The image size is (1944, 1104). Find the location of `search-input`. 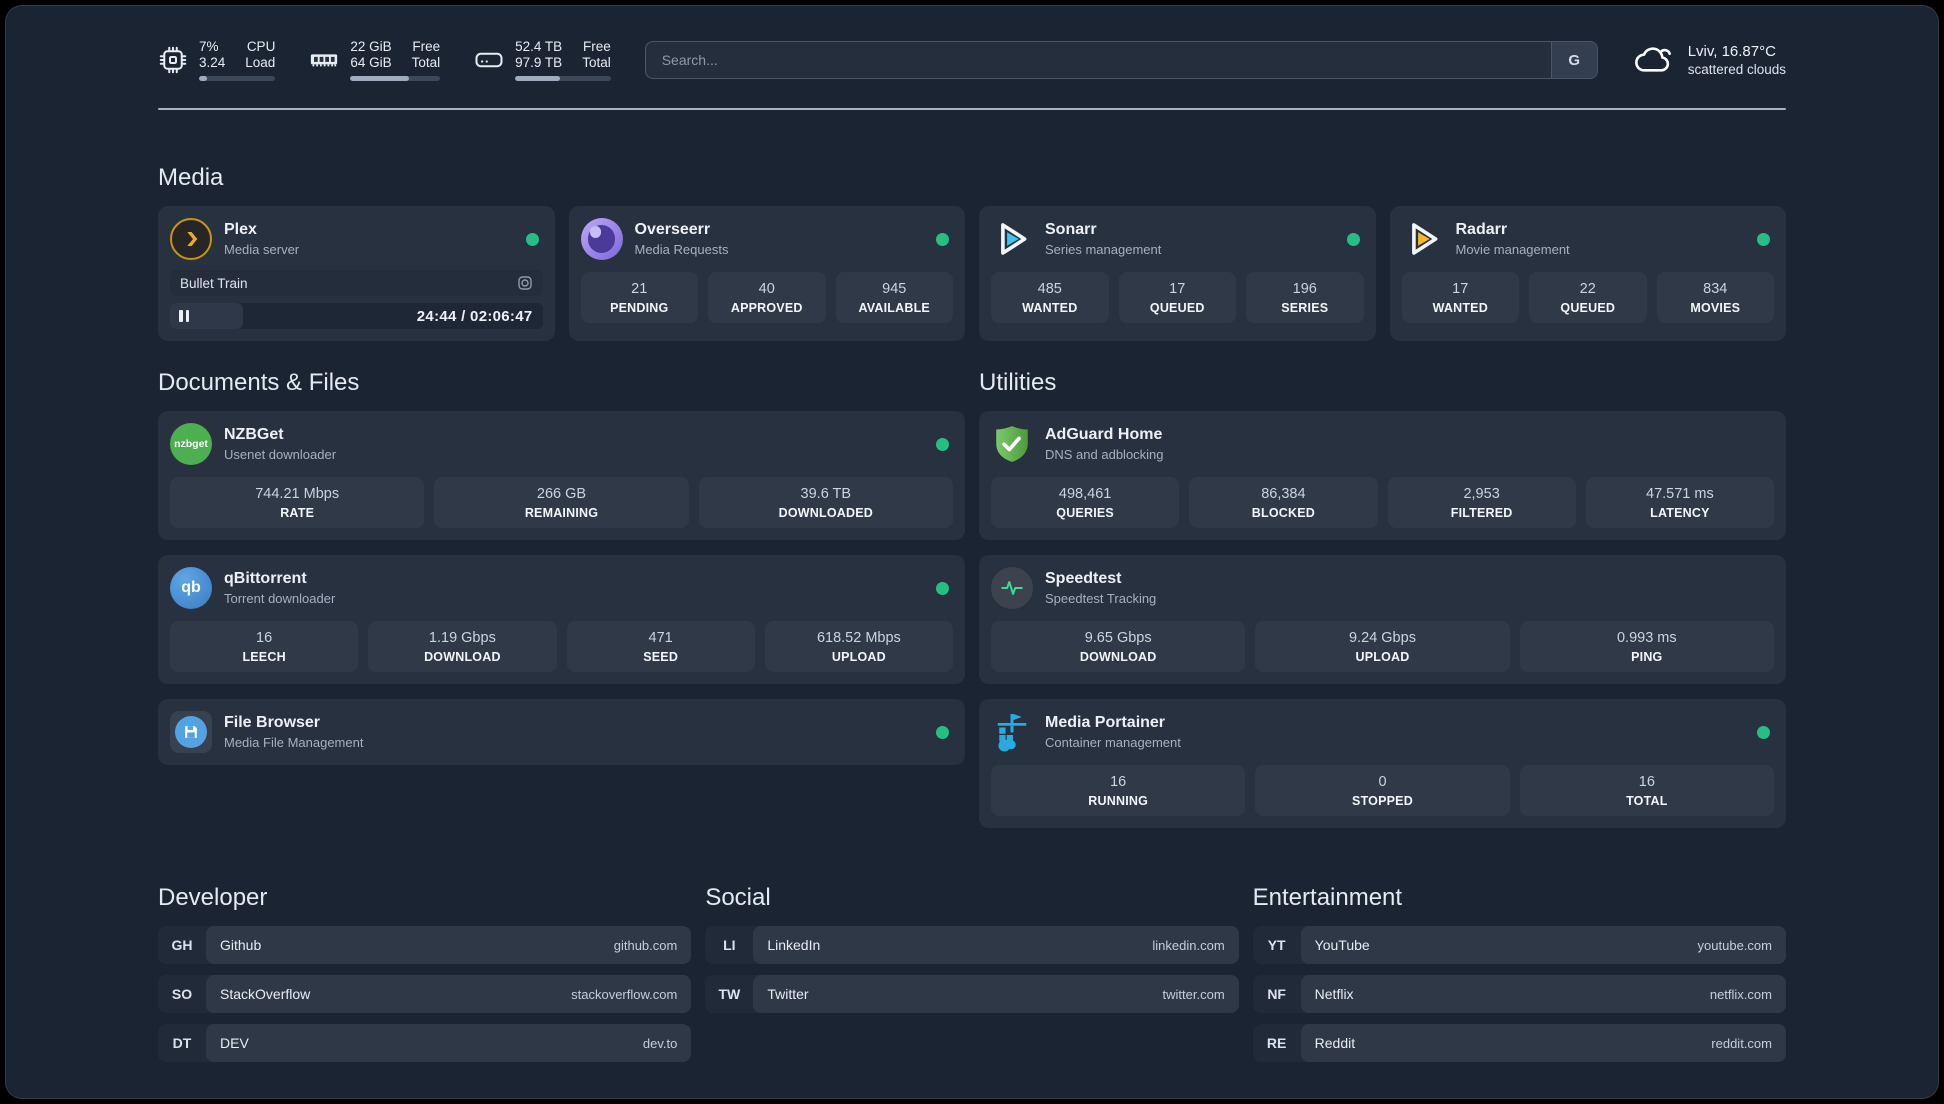

search-input is located at coordinates (1098, 60).